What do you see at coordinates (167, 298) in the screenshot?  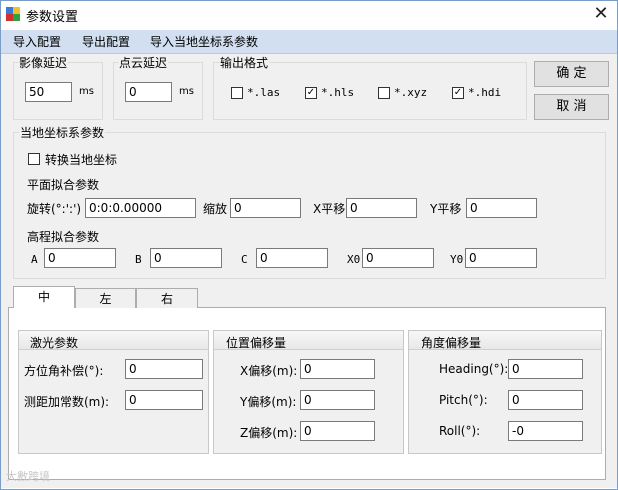 I see `tab-right: 右` at bounding box center [167, 298].